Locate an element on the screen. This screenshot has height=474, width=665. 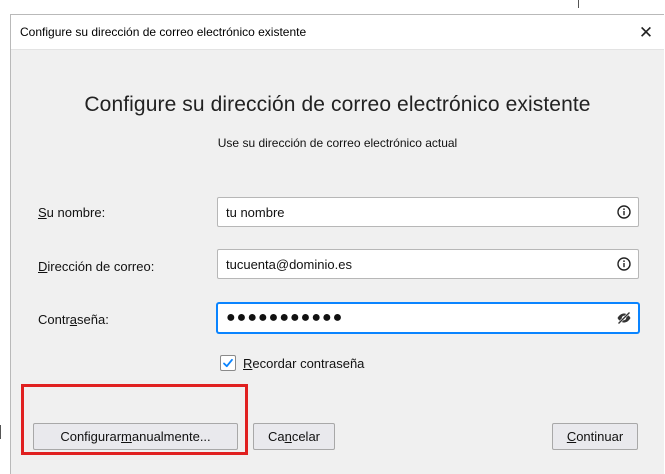
remember-label-accesskey: R is located at coordinates (248, 363).